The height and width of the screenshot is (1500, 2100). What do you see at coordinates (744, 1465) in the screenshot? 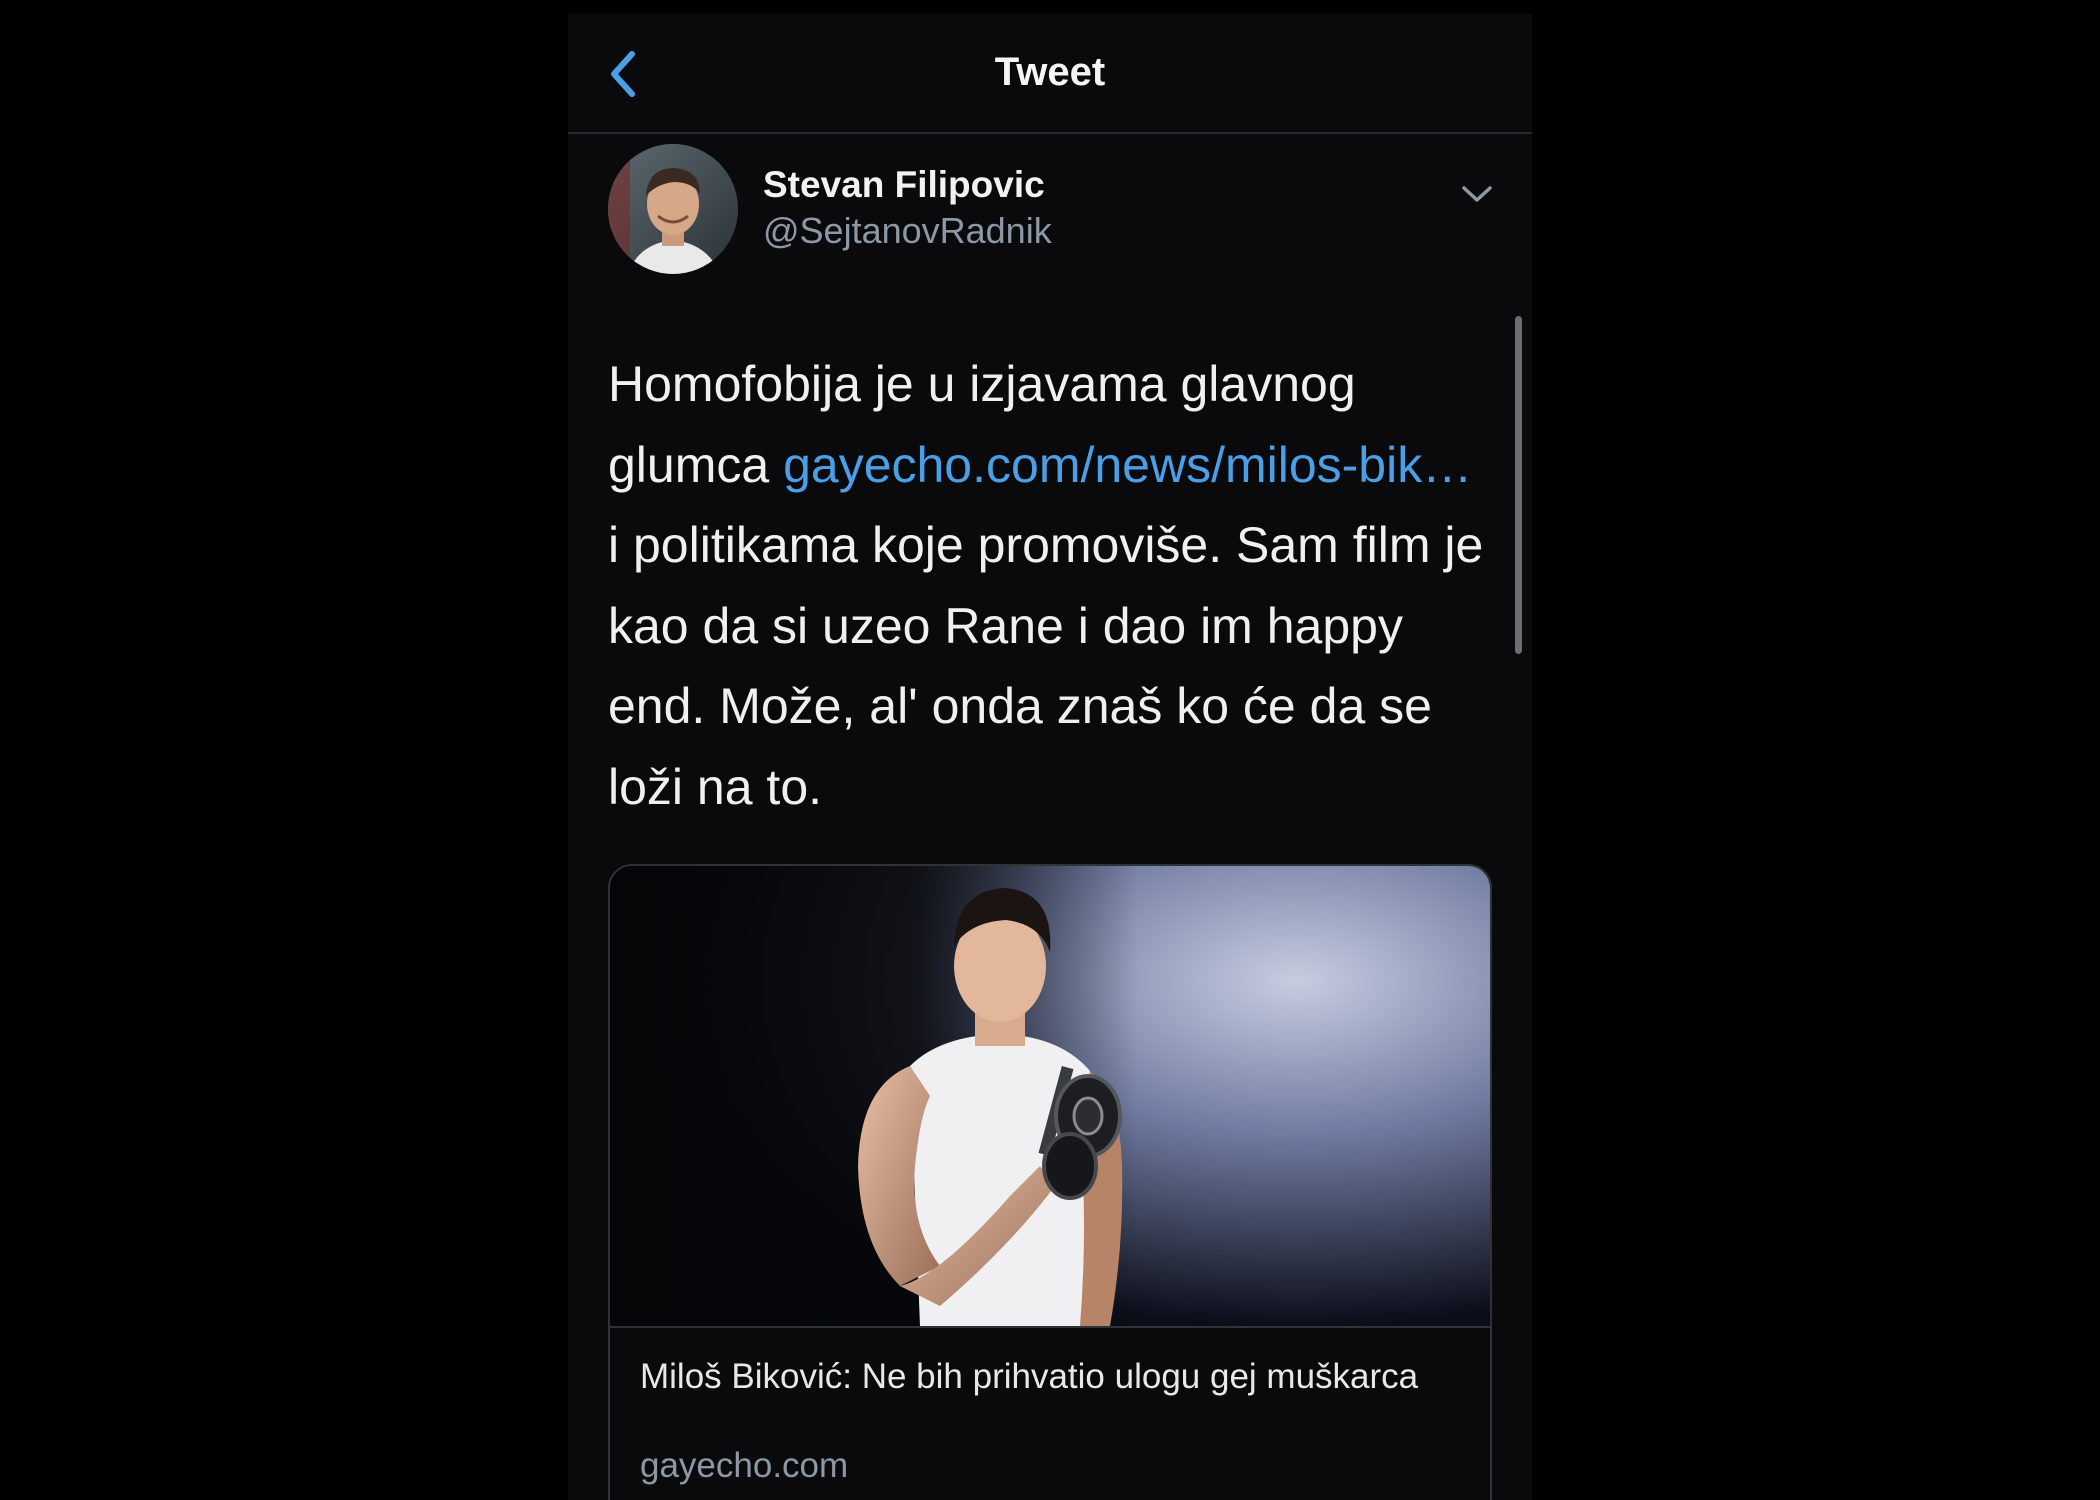
I see `link-card-domain: gayecho.com` at bounding box center [744, 1465].